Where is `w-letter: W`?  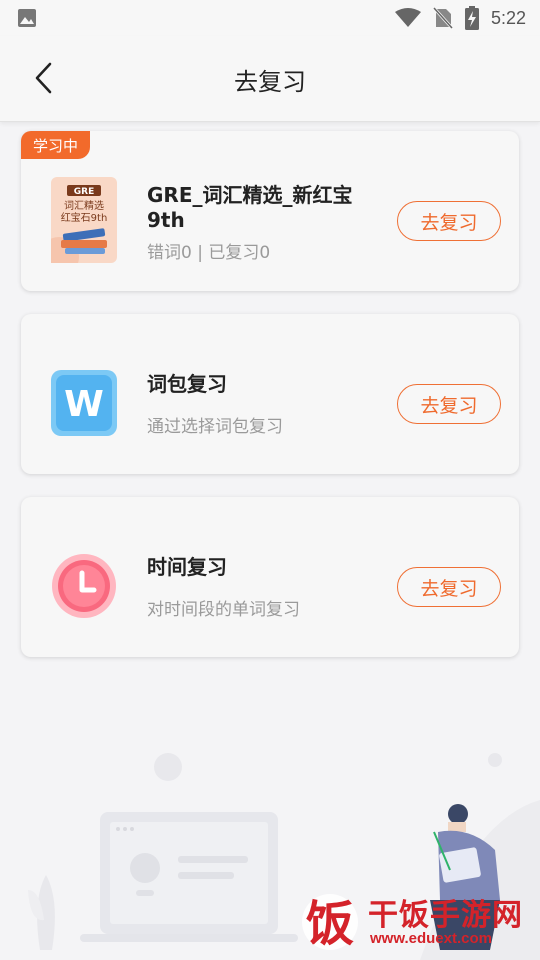 w-letter: W is located at coordinates (84, 404).